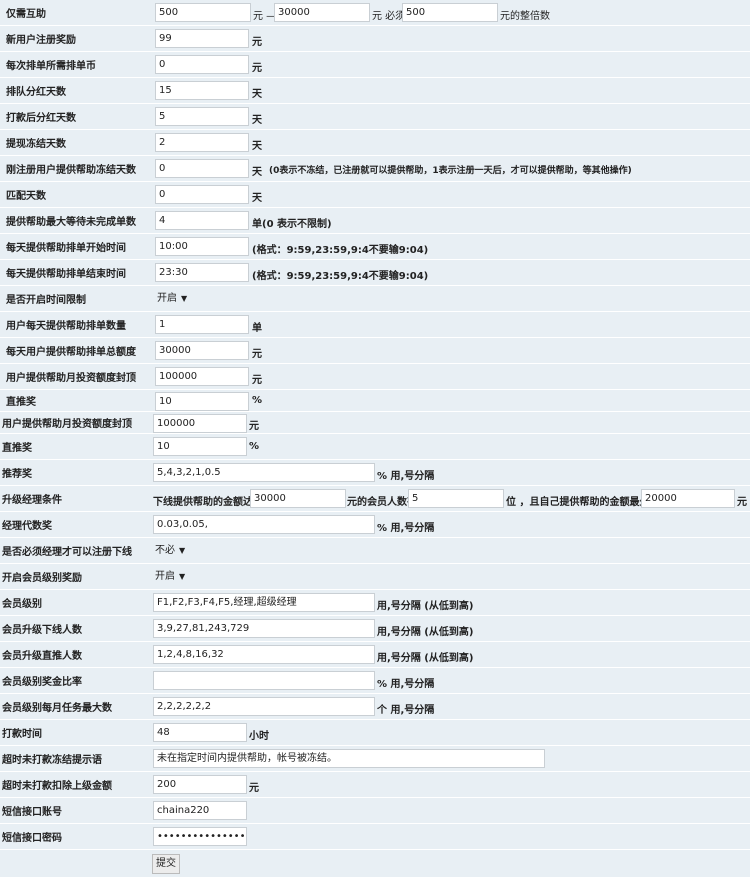 The height and width of the screenshot is (877, 750). Describe the element at coordinates (375, 377) in the screenshot. I see `row-monthly-cap: 用户提供帮助月投资额度封顶 100000 元` at that location.